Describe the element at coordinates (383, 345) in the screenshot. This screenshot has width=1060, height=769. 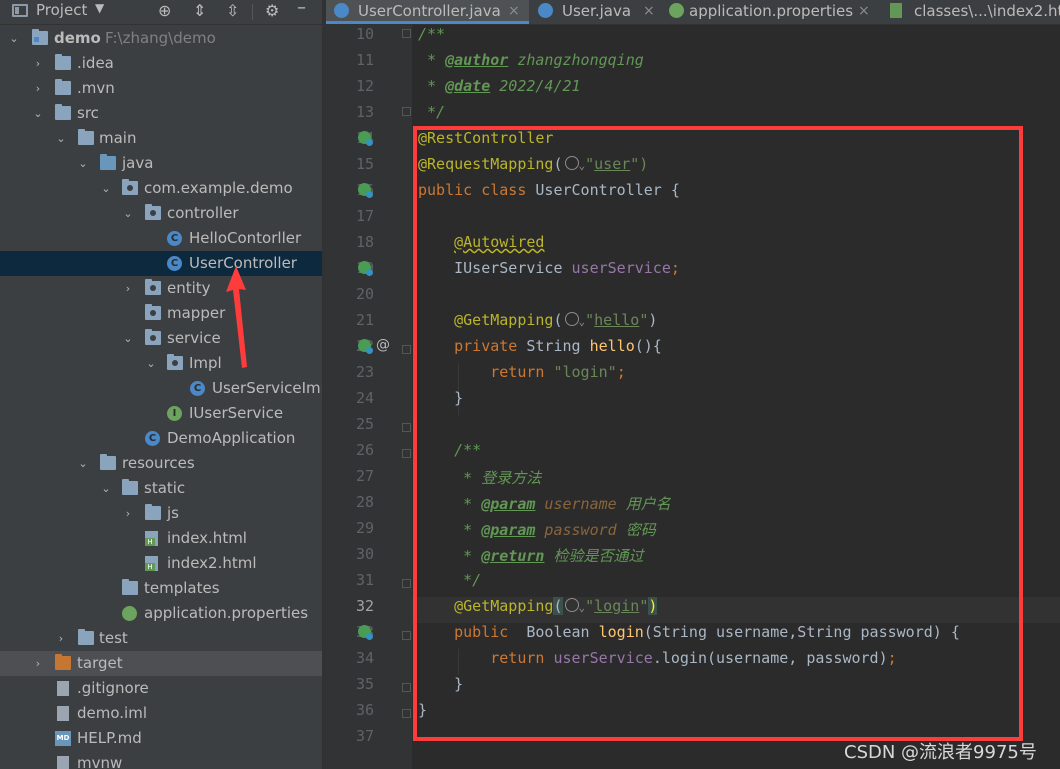
I see `at-icon: @` at that location.